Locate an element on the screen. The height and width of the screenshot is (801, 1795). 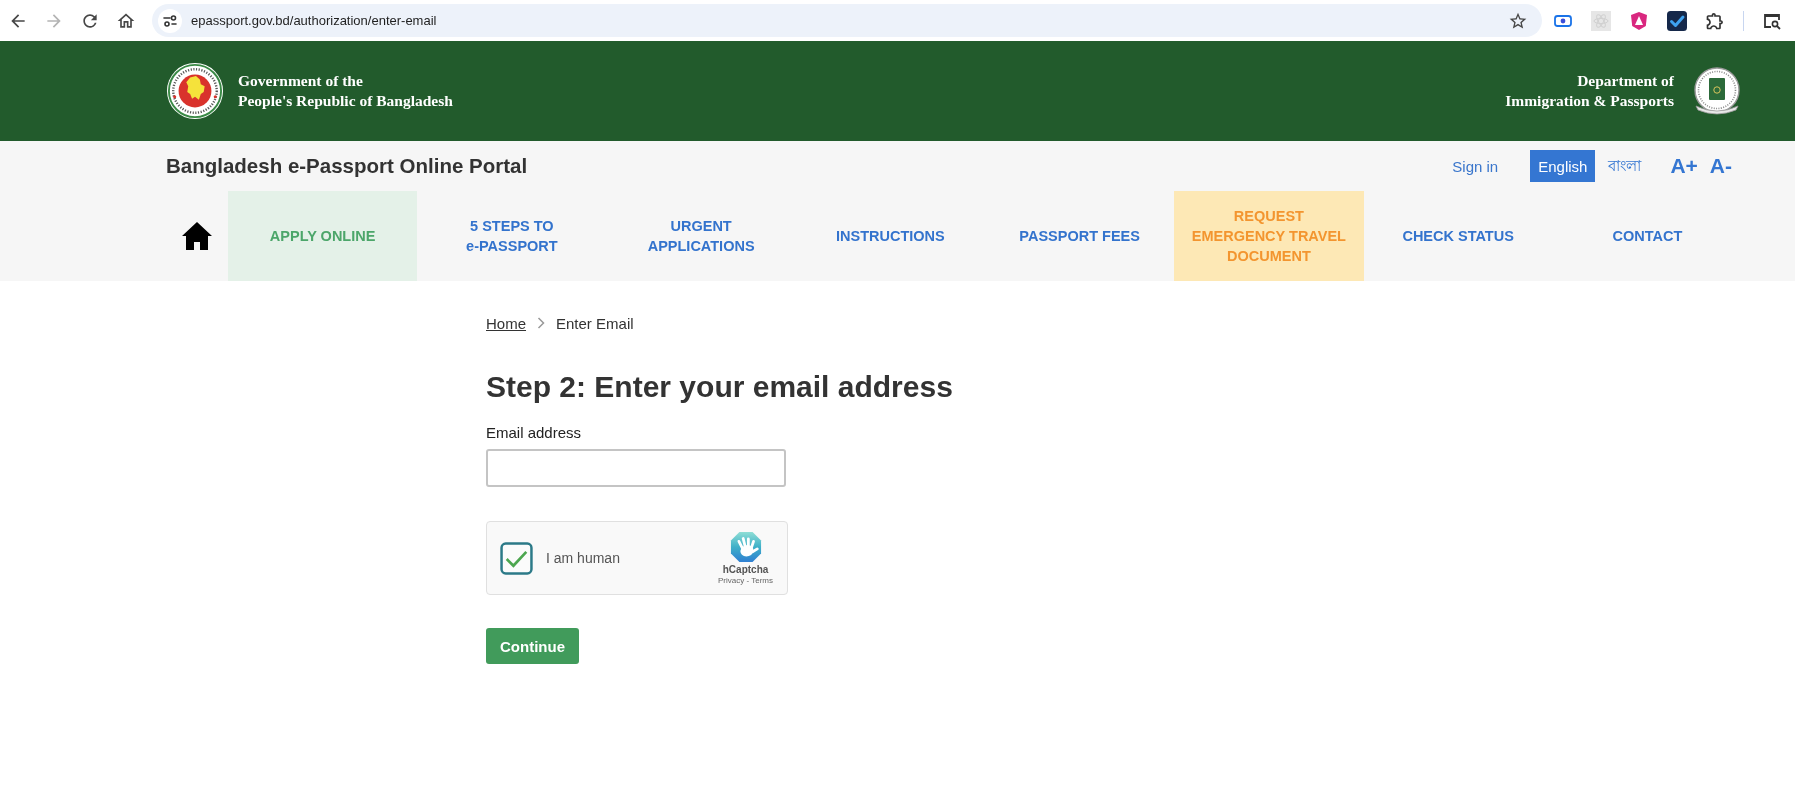
nav-link: CONTACT is located at coordinates (1647, 236).